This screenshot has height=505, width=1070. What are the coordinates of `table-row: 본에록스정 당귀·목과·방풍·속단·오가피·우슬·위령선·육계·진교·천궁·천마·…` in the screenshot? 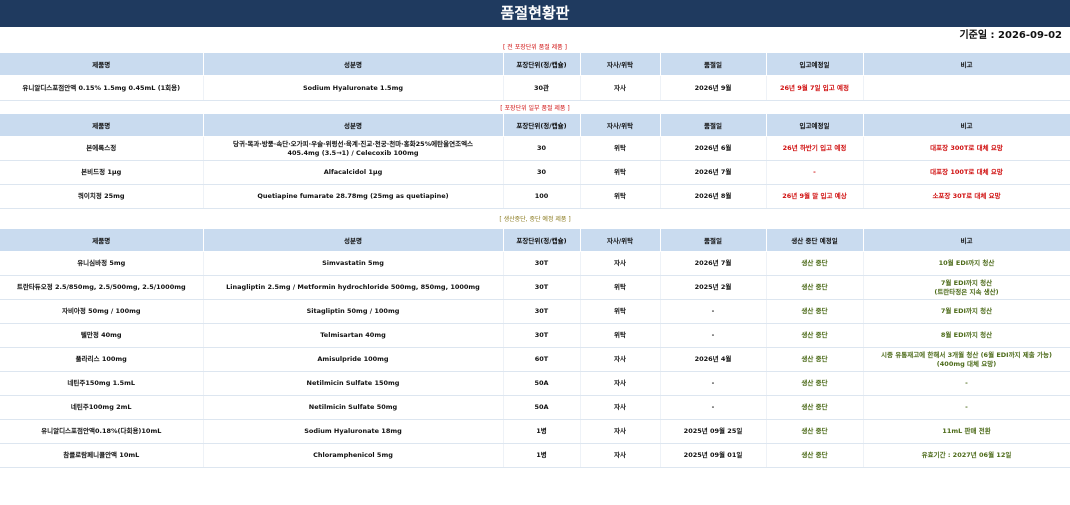 It's located at (535, 148).